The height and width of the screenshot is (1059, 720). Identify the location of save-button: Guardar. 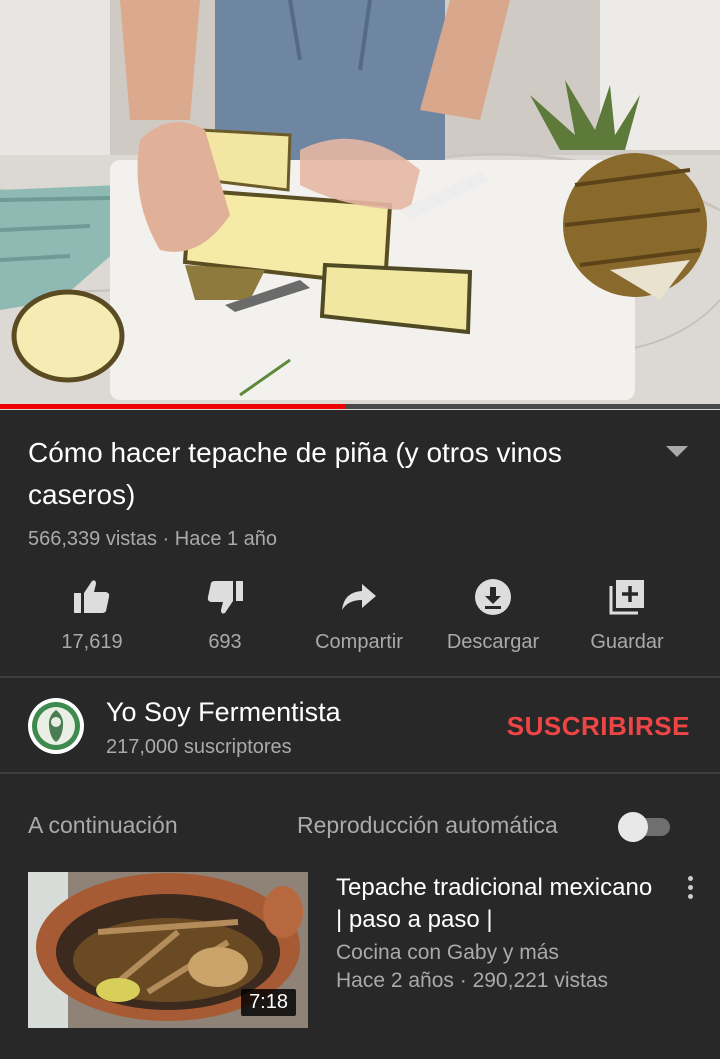
(627, 614).